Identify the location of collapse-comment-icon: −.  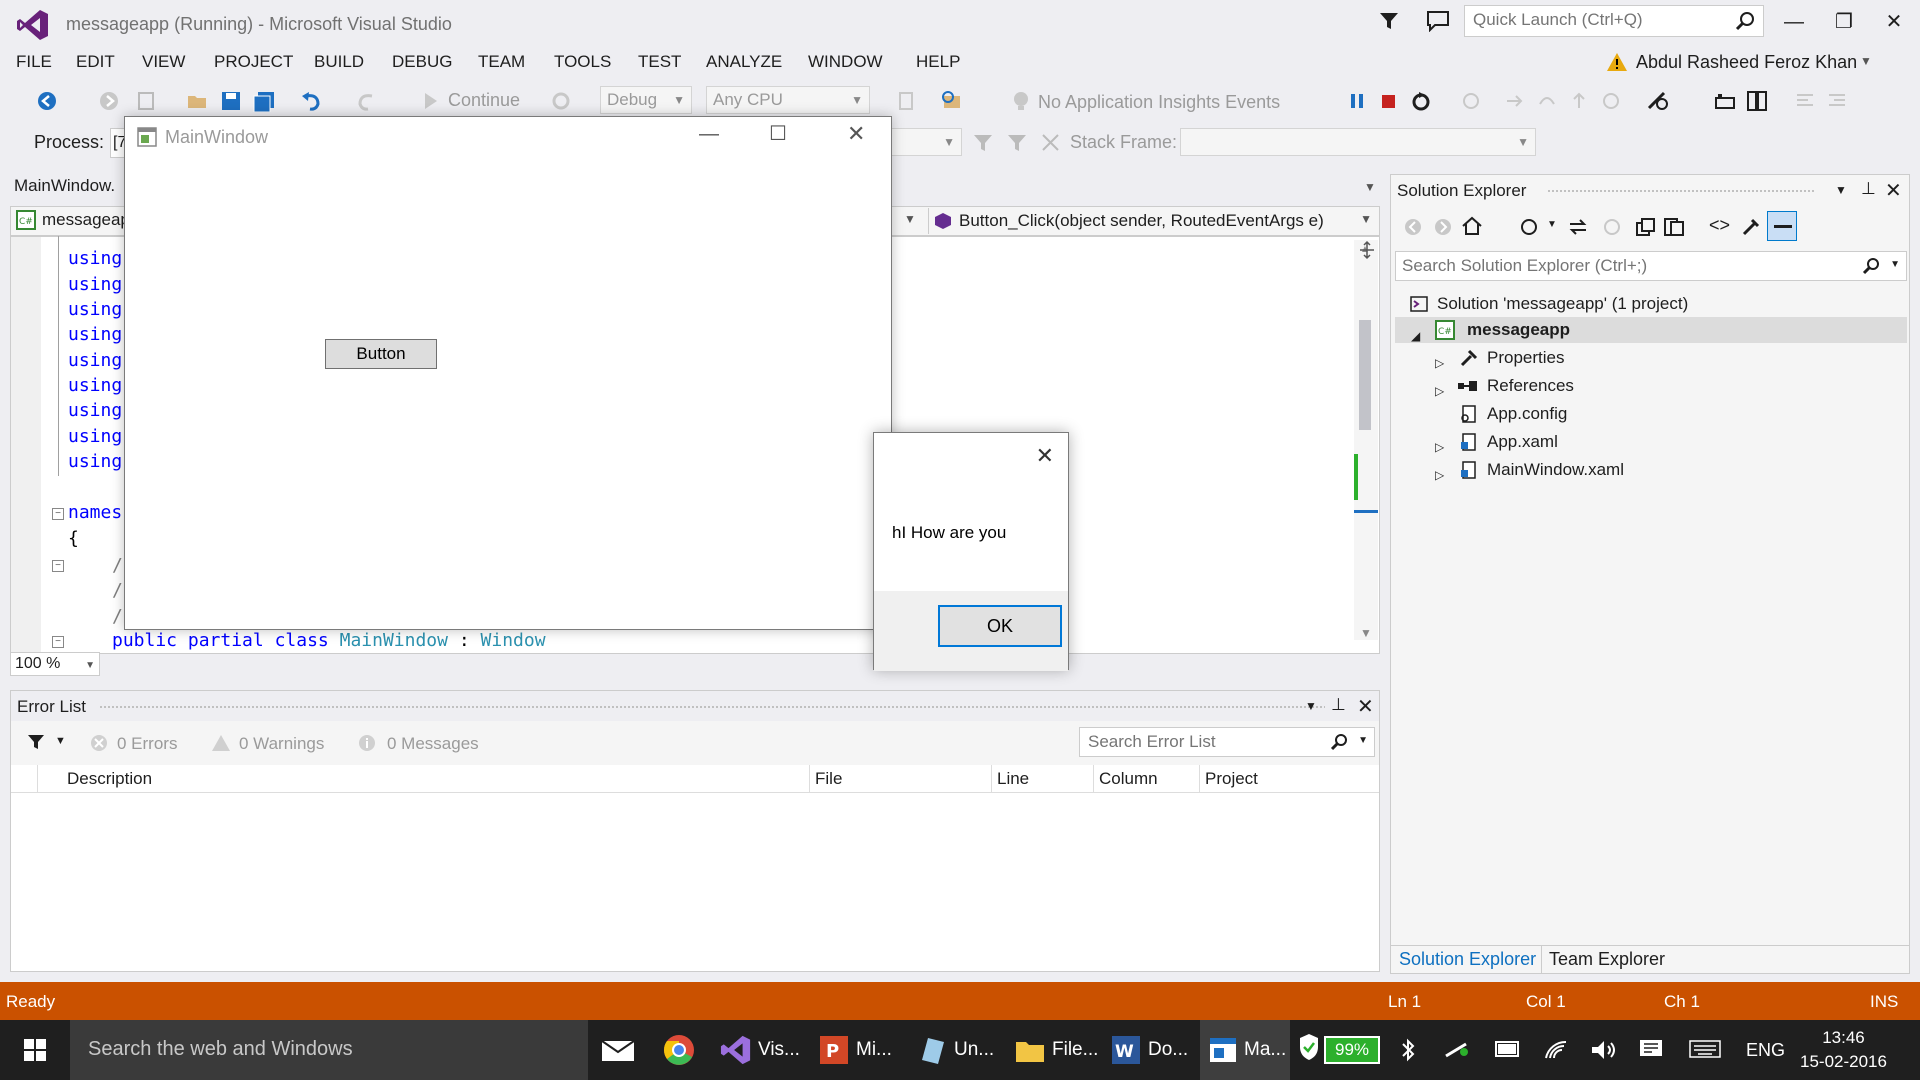
(58, 566).